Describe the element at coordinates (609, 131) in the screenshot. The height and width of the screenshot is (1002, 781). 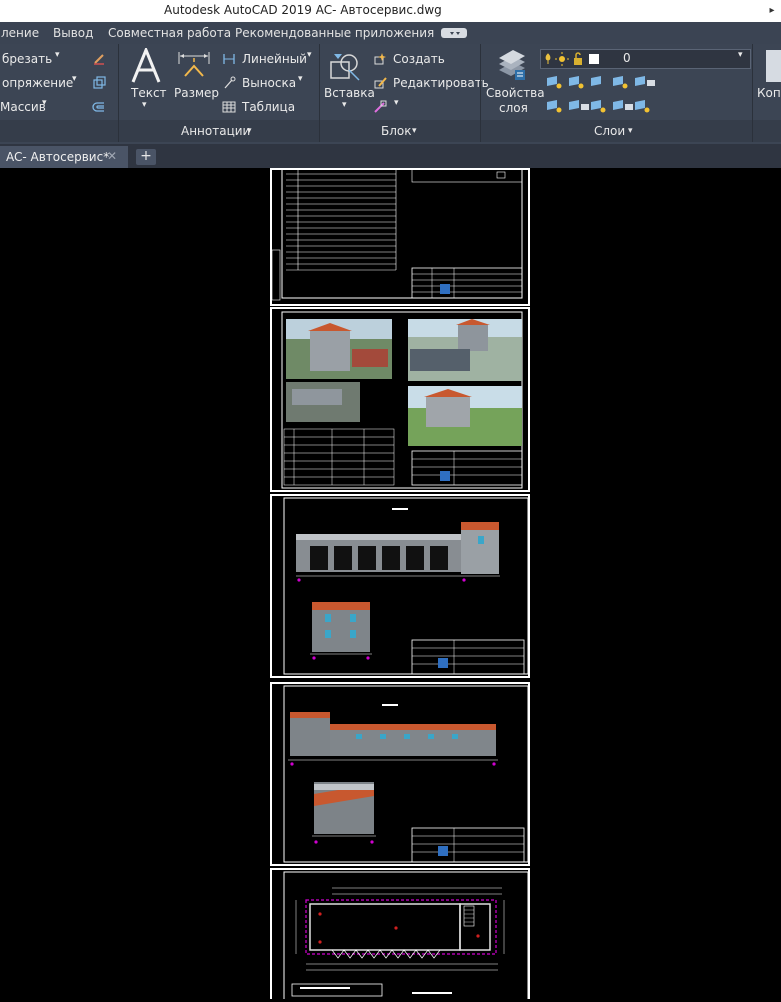
I see `layers-panel-title: Слои` at that location.